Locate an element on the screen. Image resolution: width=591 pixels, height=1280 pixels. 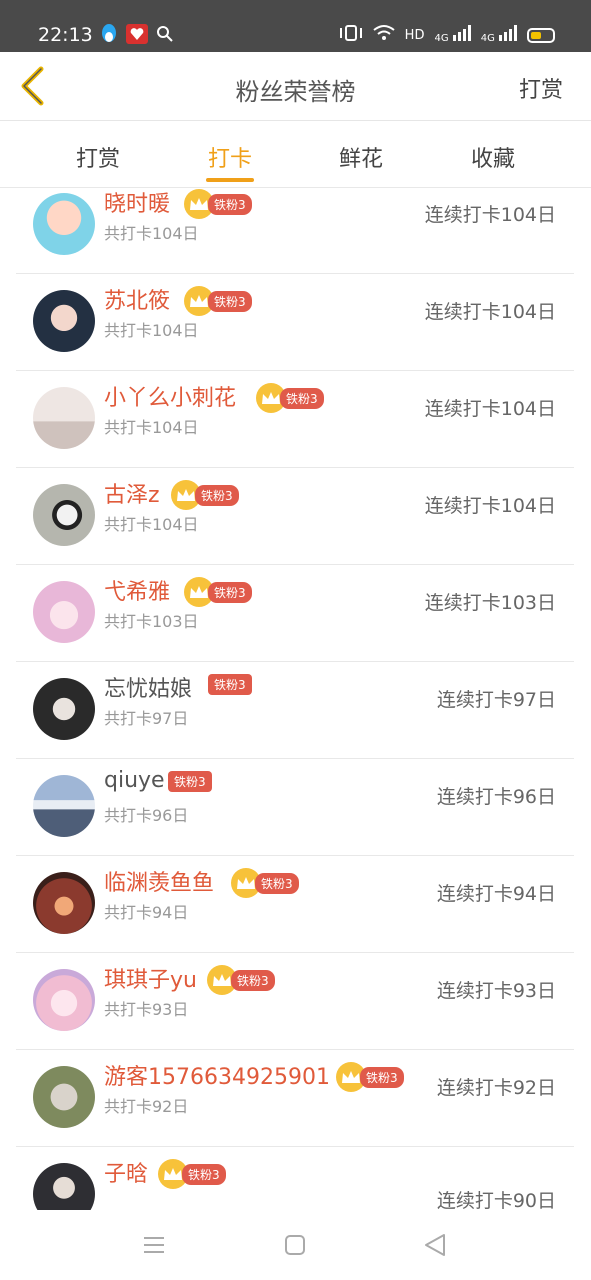
list-item: 古泽z 铁粉3 共打卡104日 连续打卡104日 is located at coordinates (295, 516).